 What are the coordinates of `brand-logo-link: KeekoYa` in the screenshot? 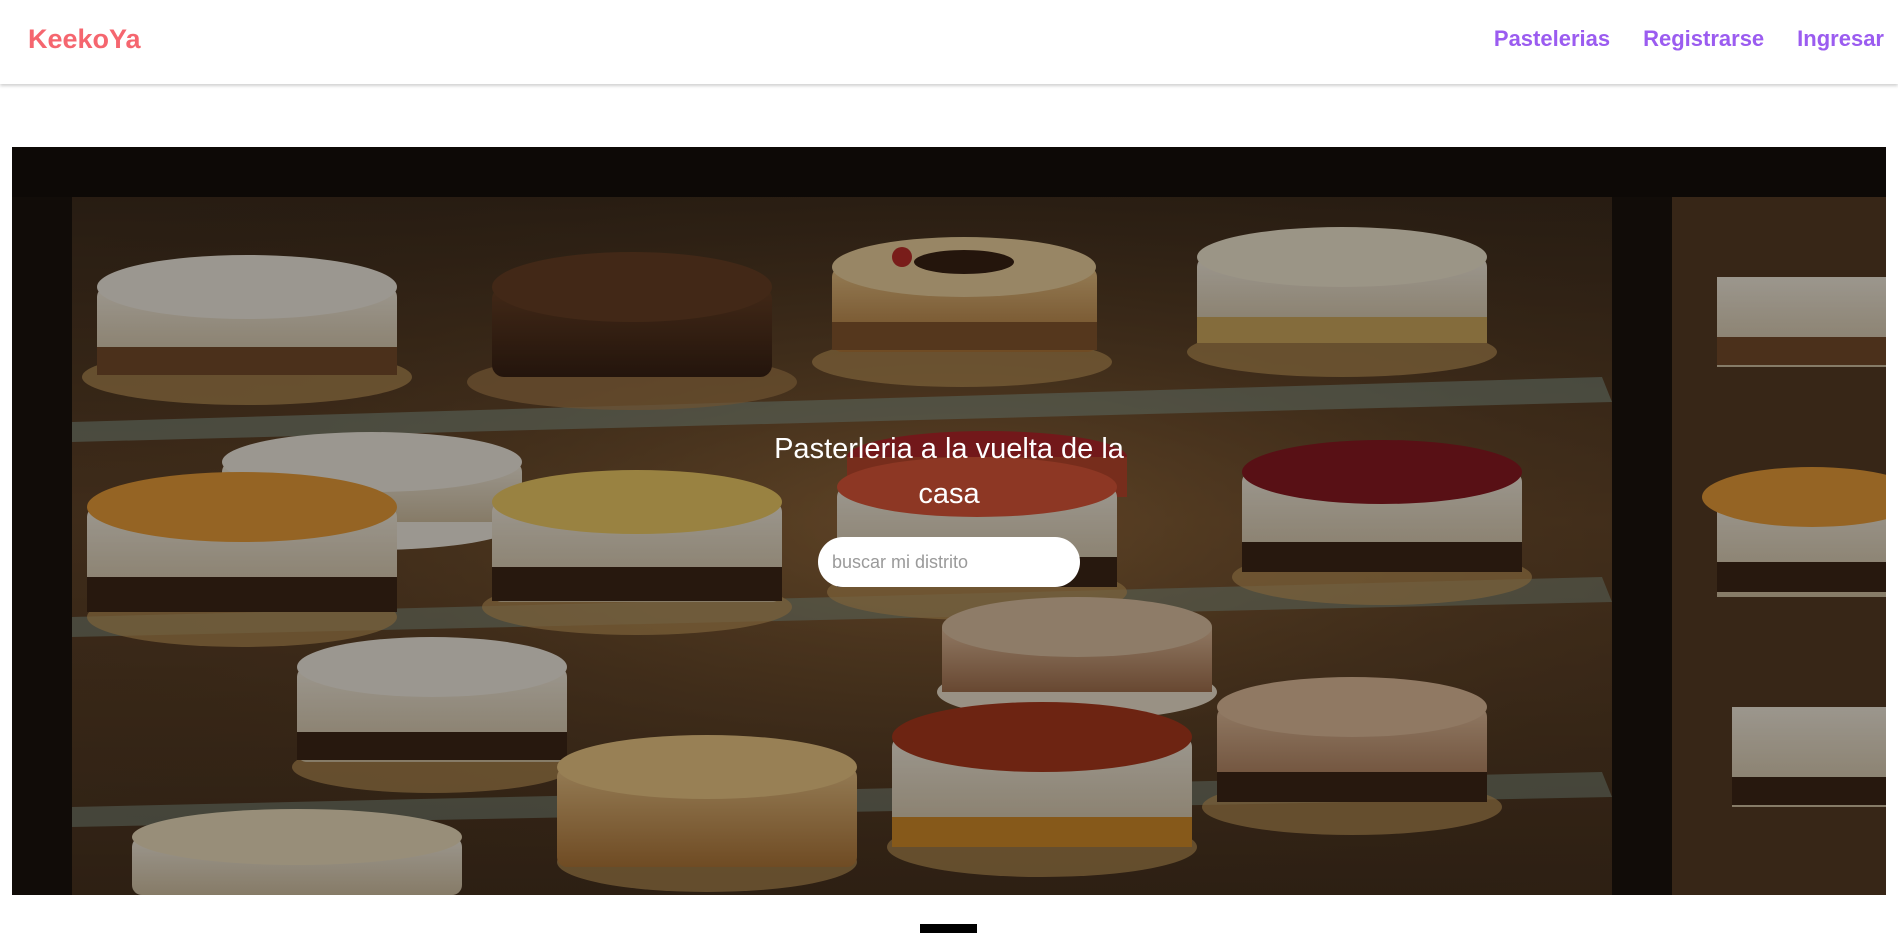 It's located at (84, 39).